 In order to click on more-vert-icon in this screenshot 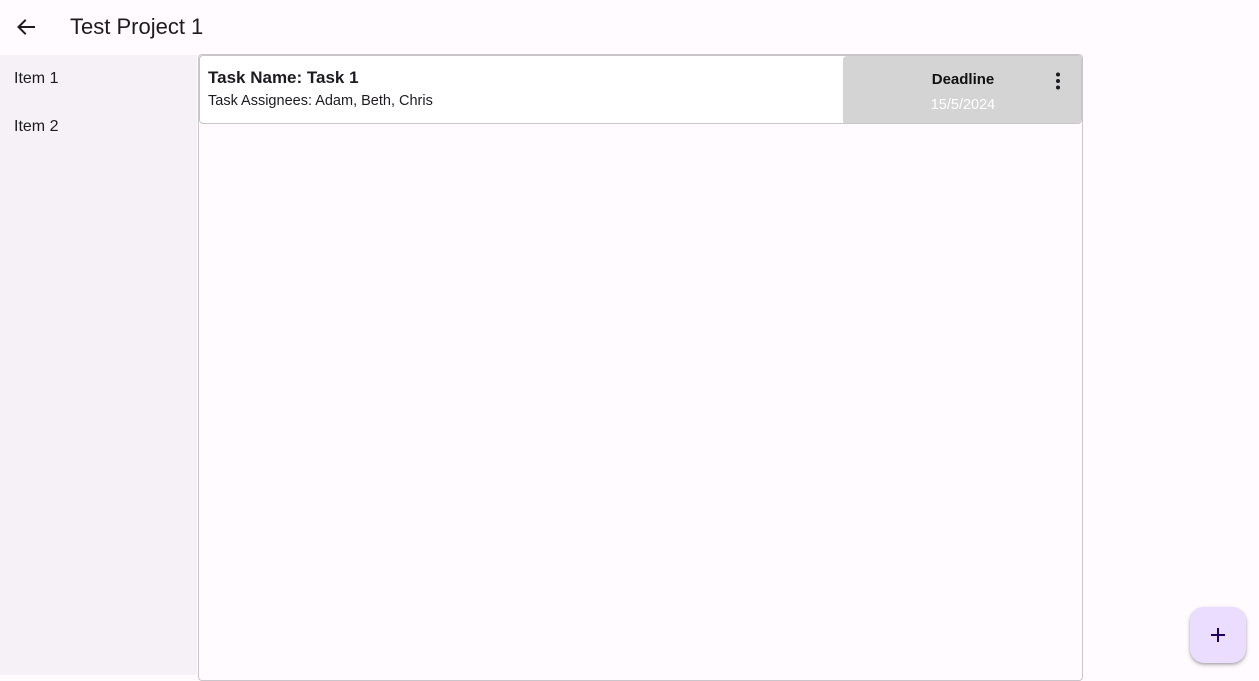, I will do `click(1058, 81)`.